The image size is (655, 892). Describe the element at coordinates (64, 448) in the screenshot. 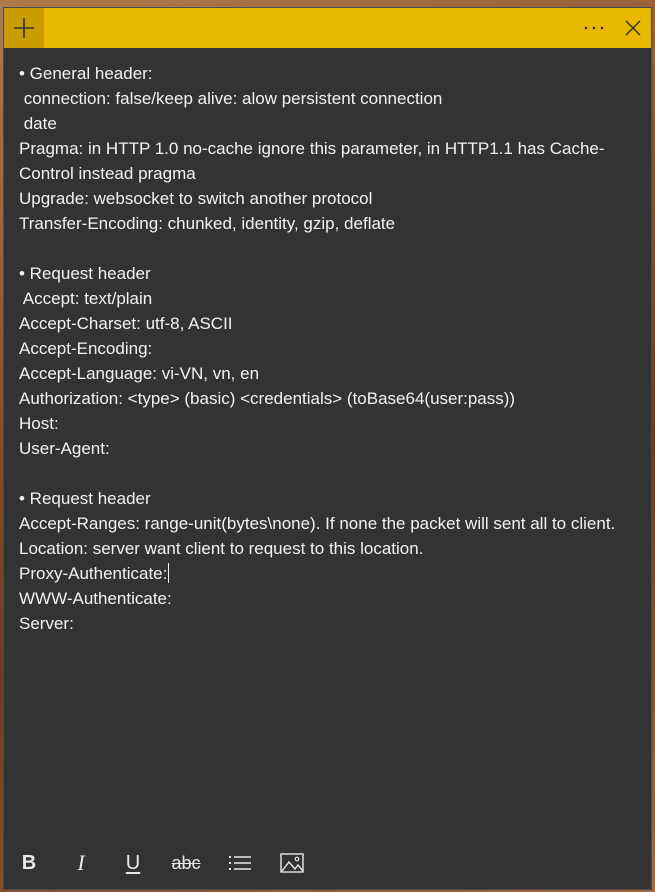

I see `note-line: User-Agent:` at that location.